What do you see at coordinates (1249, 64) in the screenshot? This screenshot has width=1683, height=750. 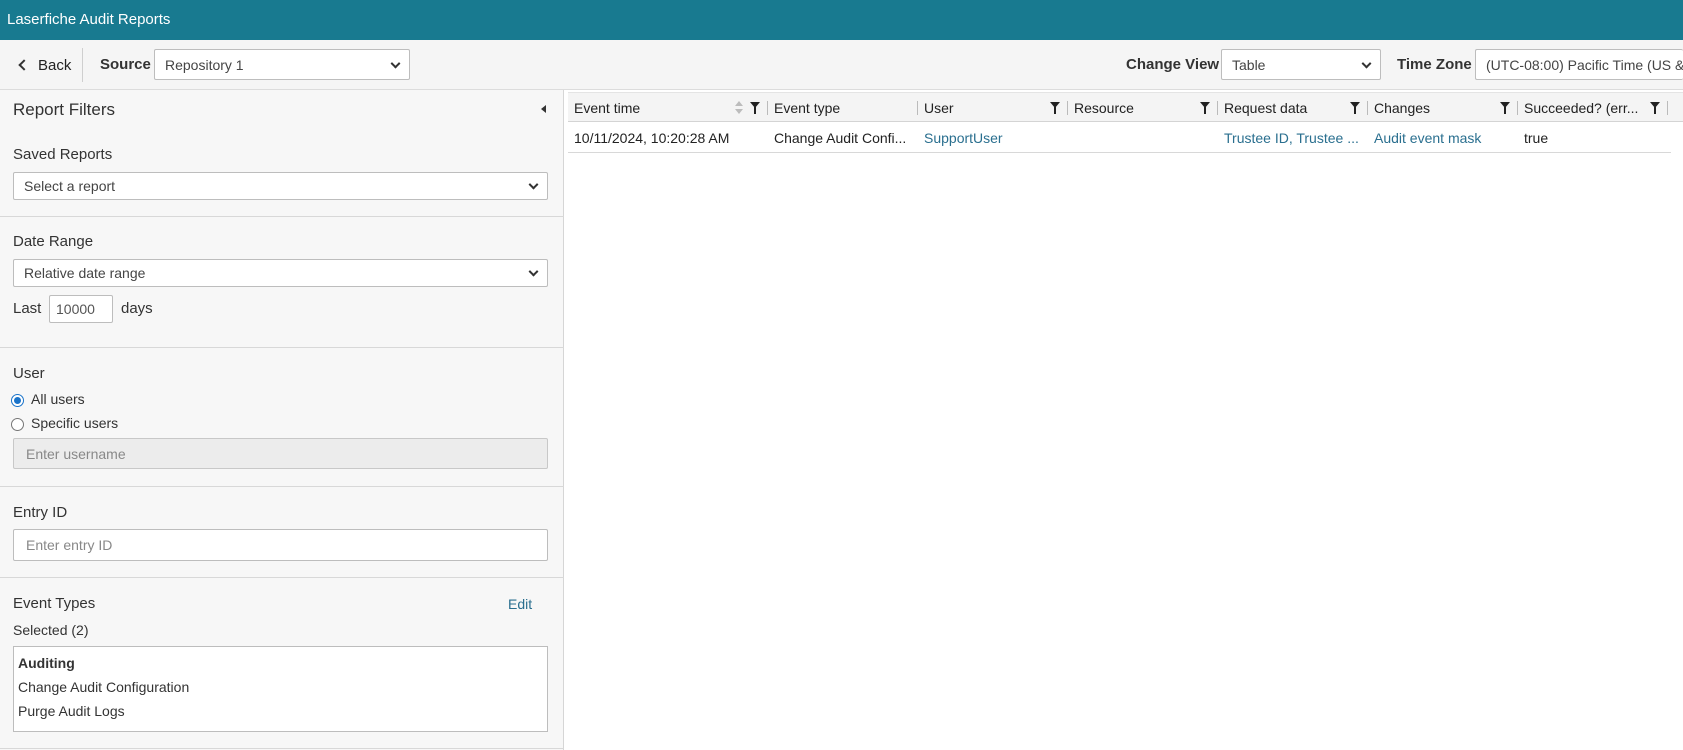 I see `change-view-value: Table` at bounding box center [1249, 64].